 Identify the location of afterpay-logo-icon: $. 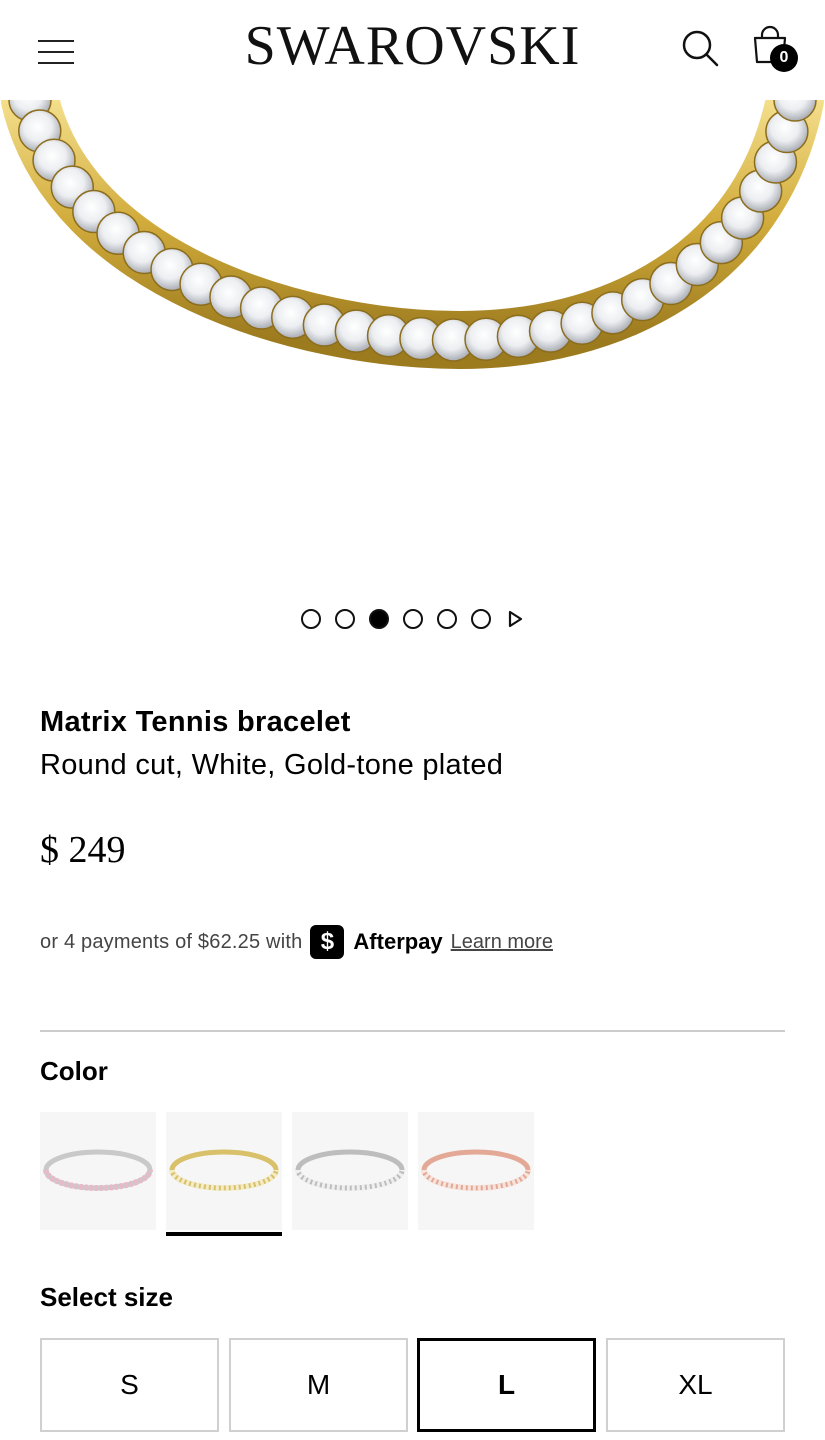
(327, 942).